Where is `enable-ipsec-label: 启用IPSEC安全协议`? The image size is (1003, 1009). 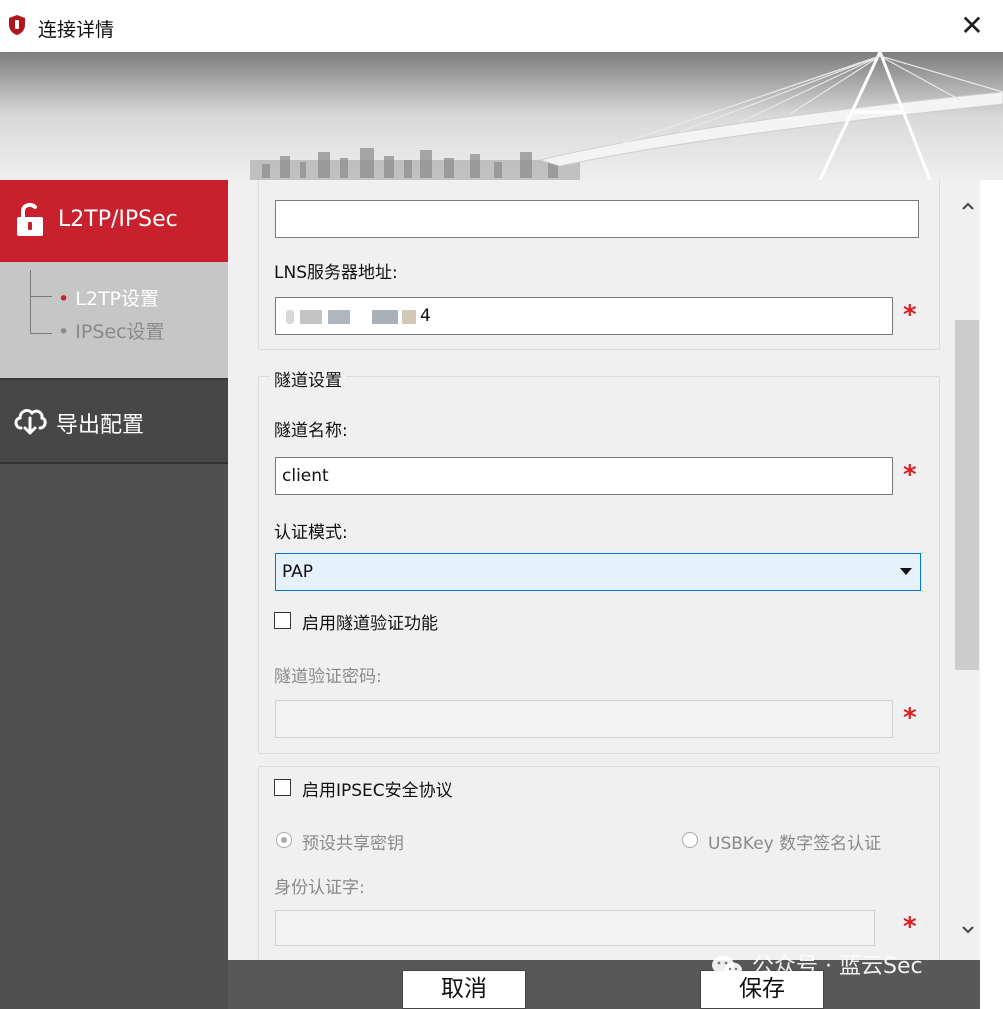 enable-ipsec-label: 启用IPSEC安全协议 is located at coordinates (377, 791).